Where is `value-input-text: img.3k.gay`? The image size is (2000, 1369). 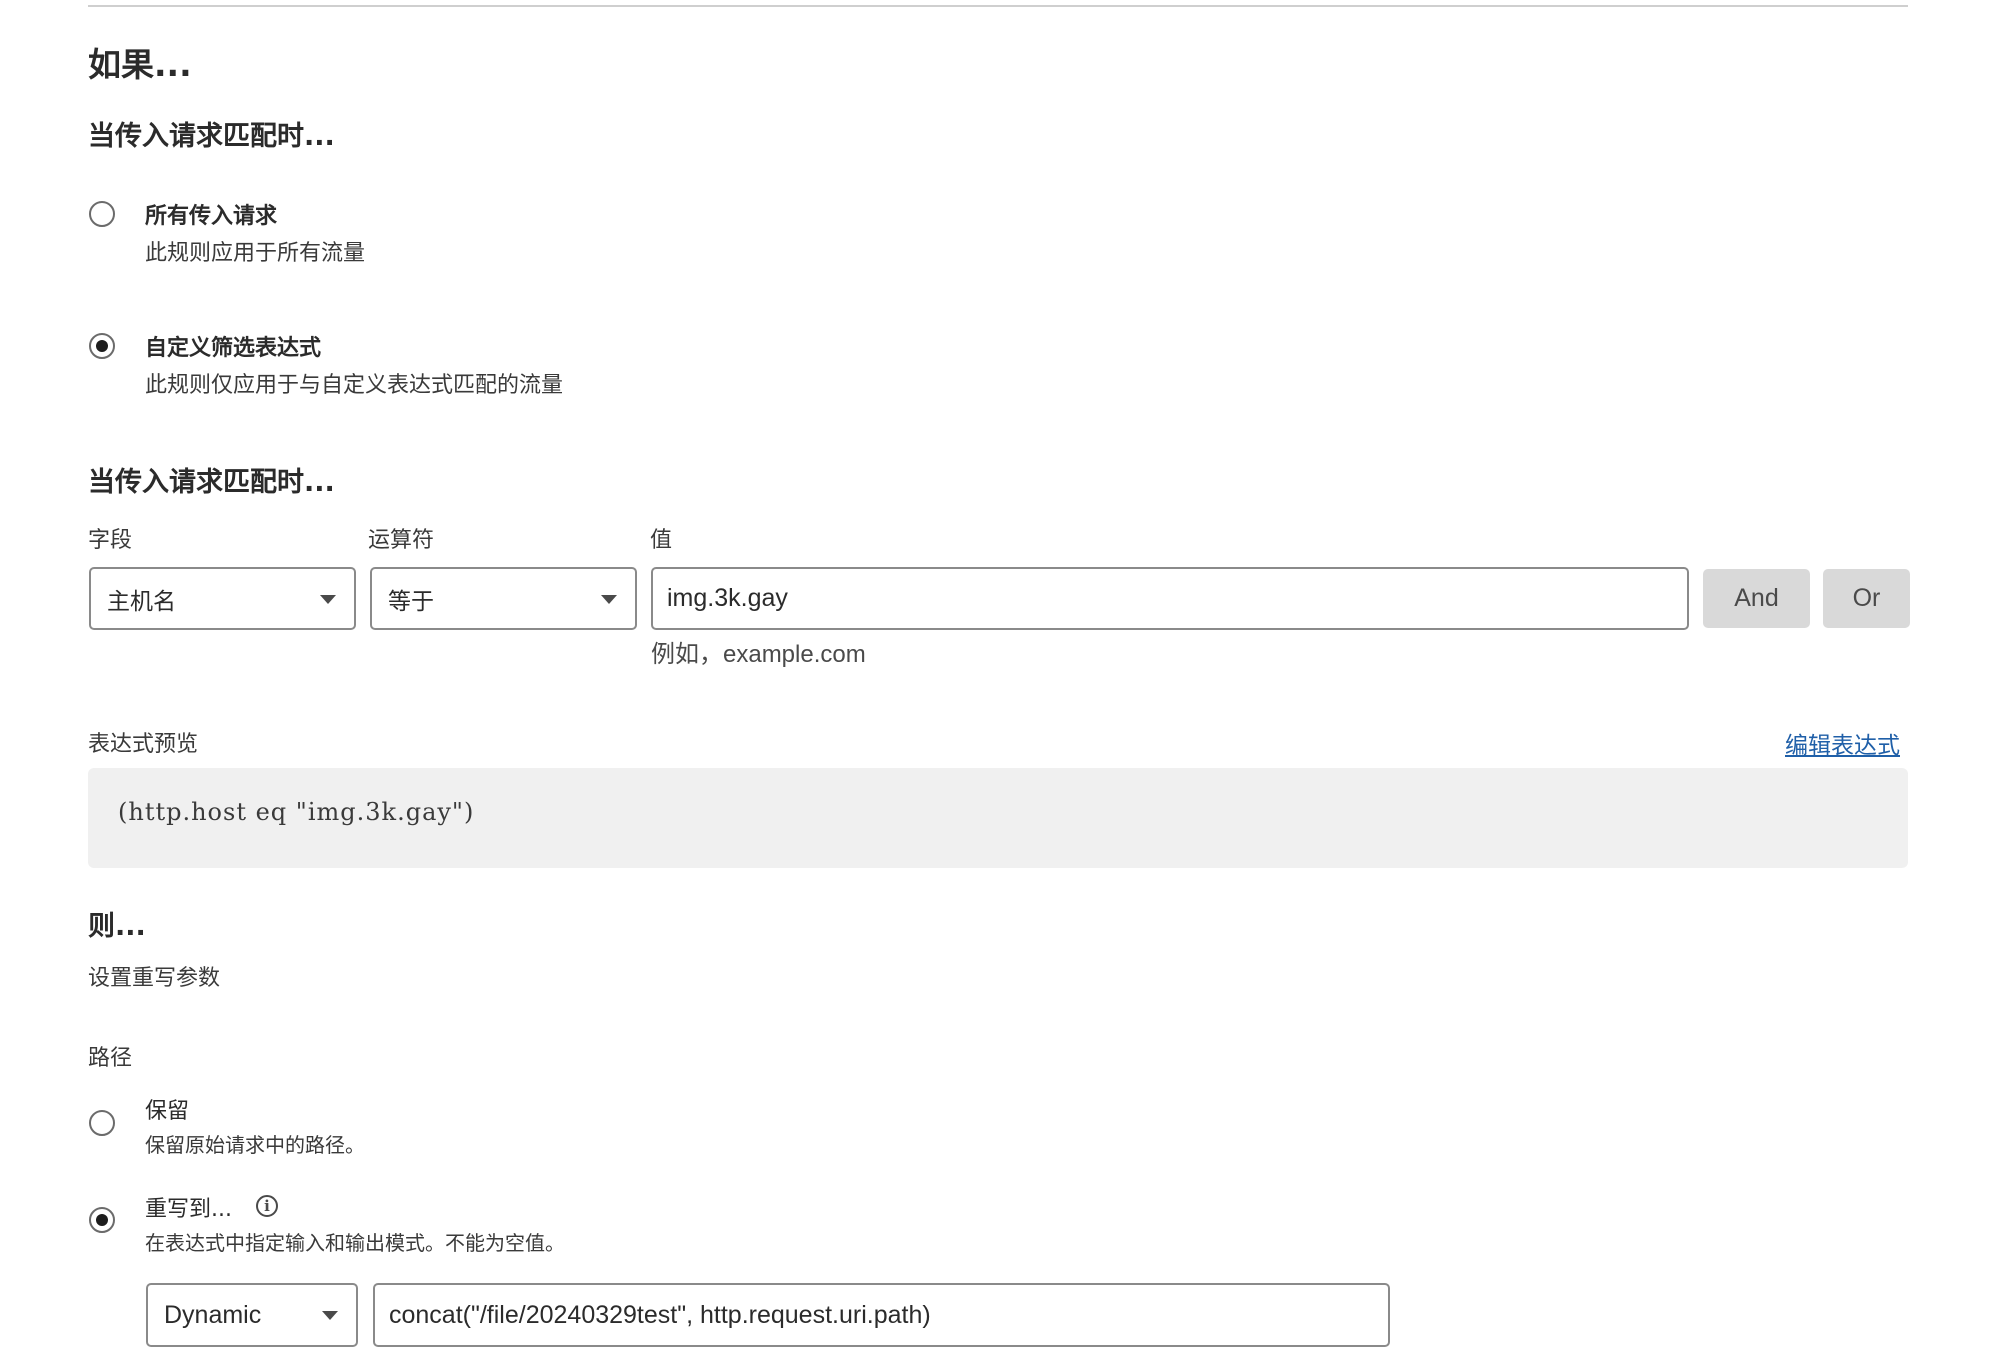 value-input-text: img.3k.gay is located at coordinates (727, 598).